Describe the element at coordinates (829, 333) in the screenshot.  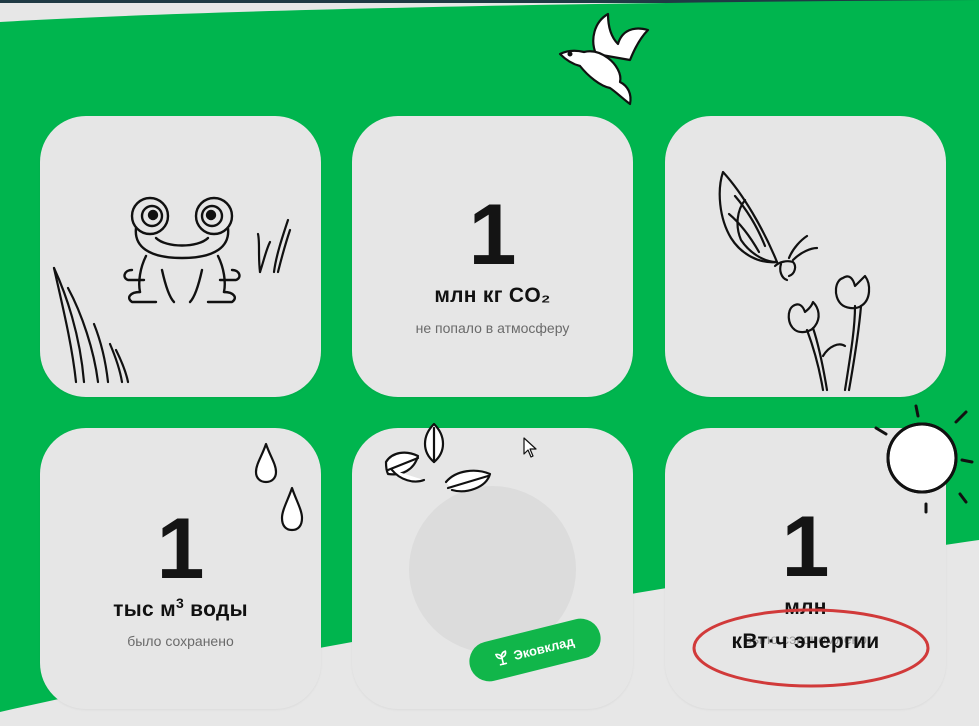
I see `flowers-icon` at that location.